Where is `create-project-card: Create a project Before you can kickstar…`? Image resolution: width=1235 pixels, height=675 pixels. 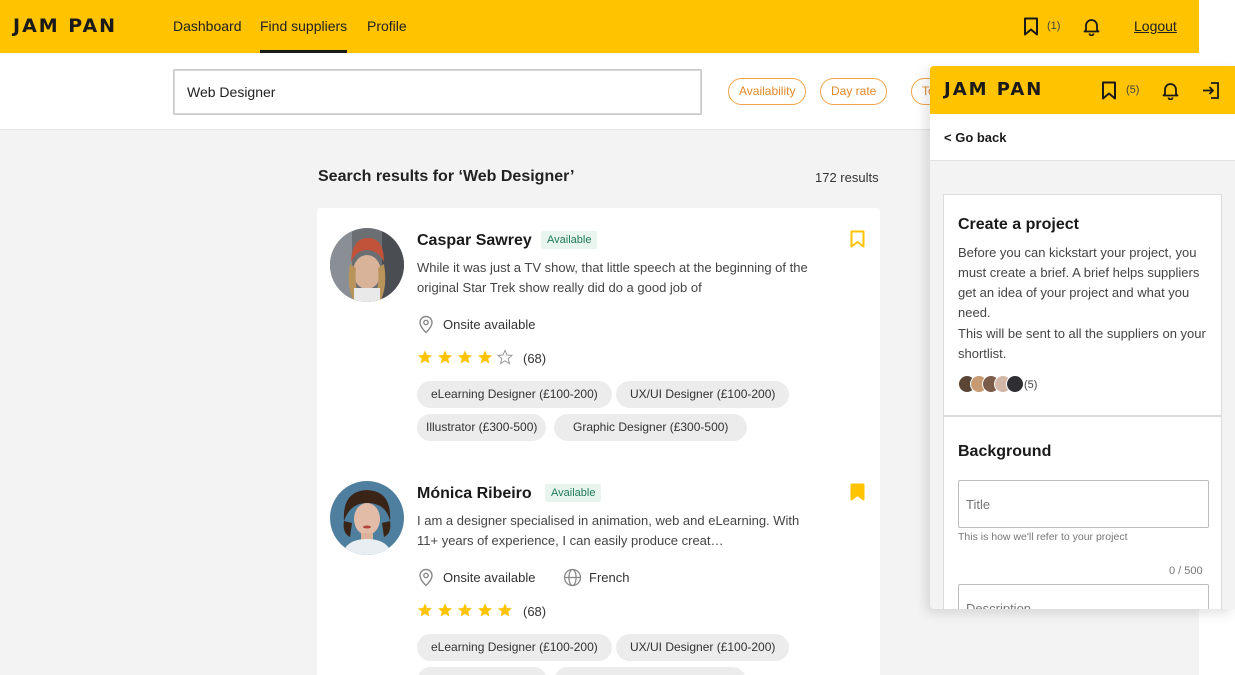
create-project-card: Create a project Before you can kickstar… is located at coordinates (1082, 305).